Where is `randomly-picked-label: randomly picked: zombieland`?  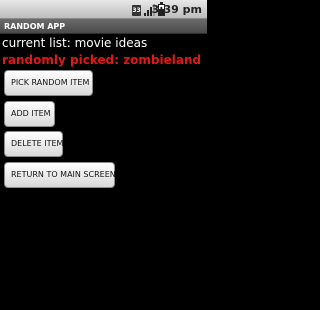 randomly-picked-label: randomly picked: zombieland is located at coordinates (102, 60).